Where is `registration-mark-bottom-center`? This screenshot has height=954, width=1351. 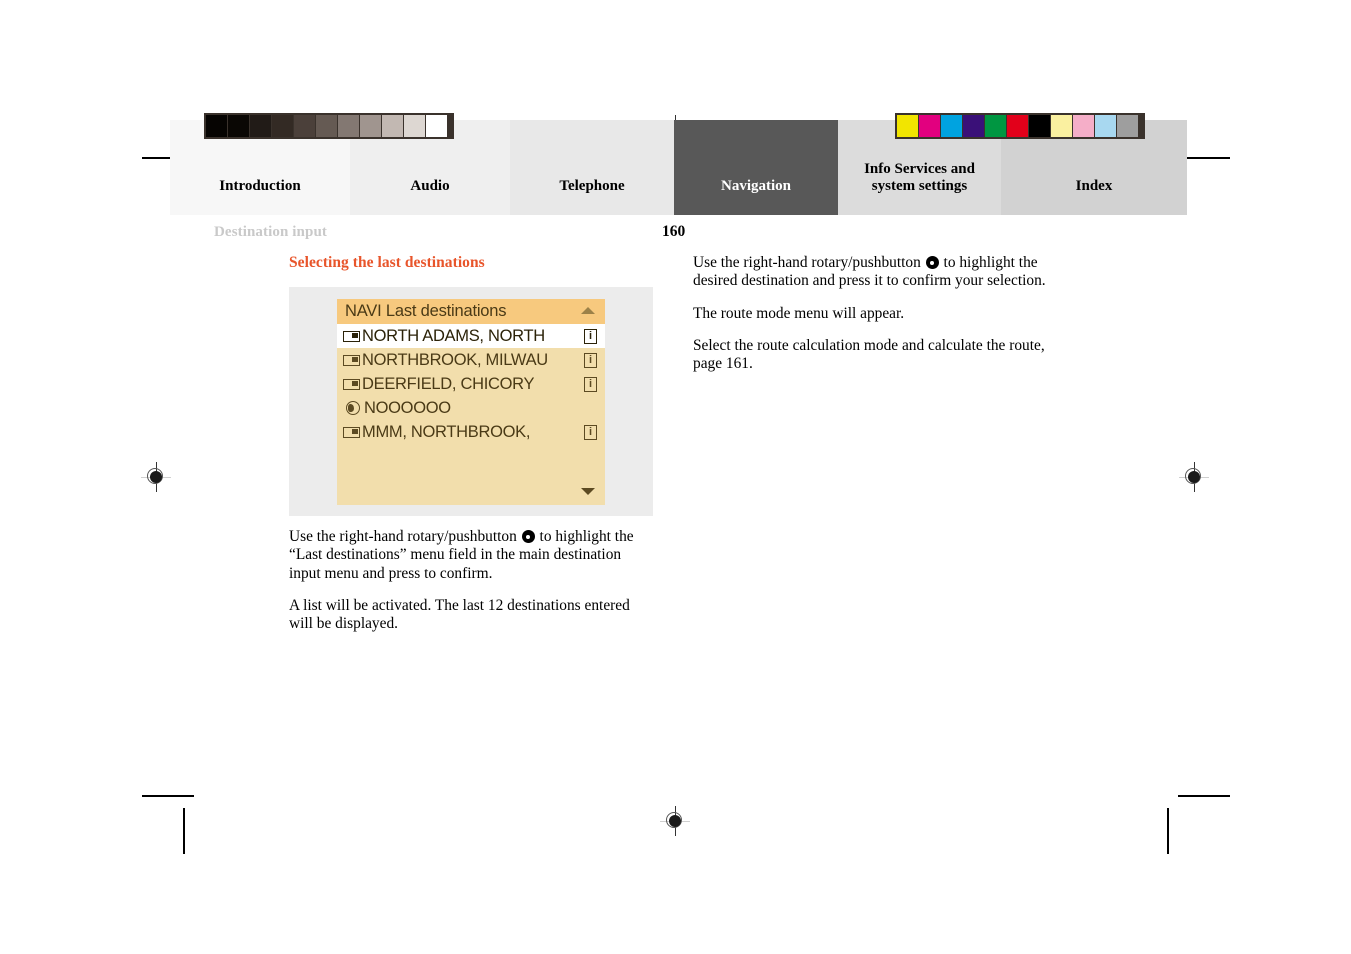
registration-mark-bottom-center is located at coordinates (675, 821).